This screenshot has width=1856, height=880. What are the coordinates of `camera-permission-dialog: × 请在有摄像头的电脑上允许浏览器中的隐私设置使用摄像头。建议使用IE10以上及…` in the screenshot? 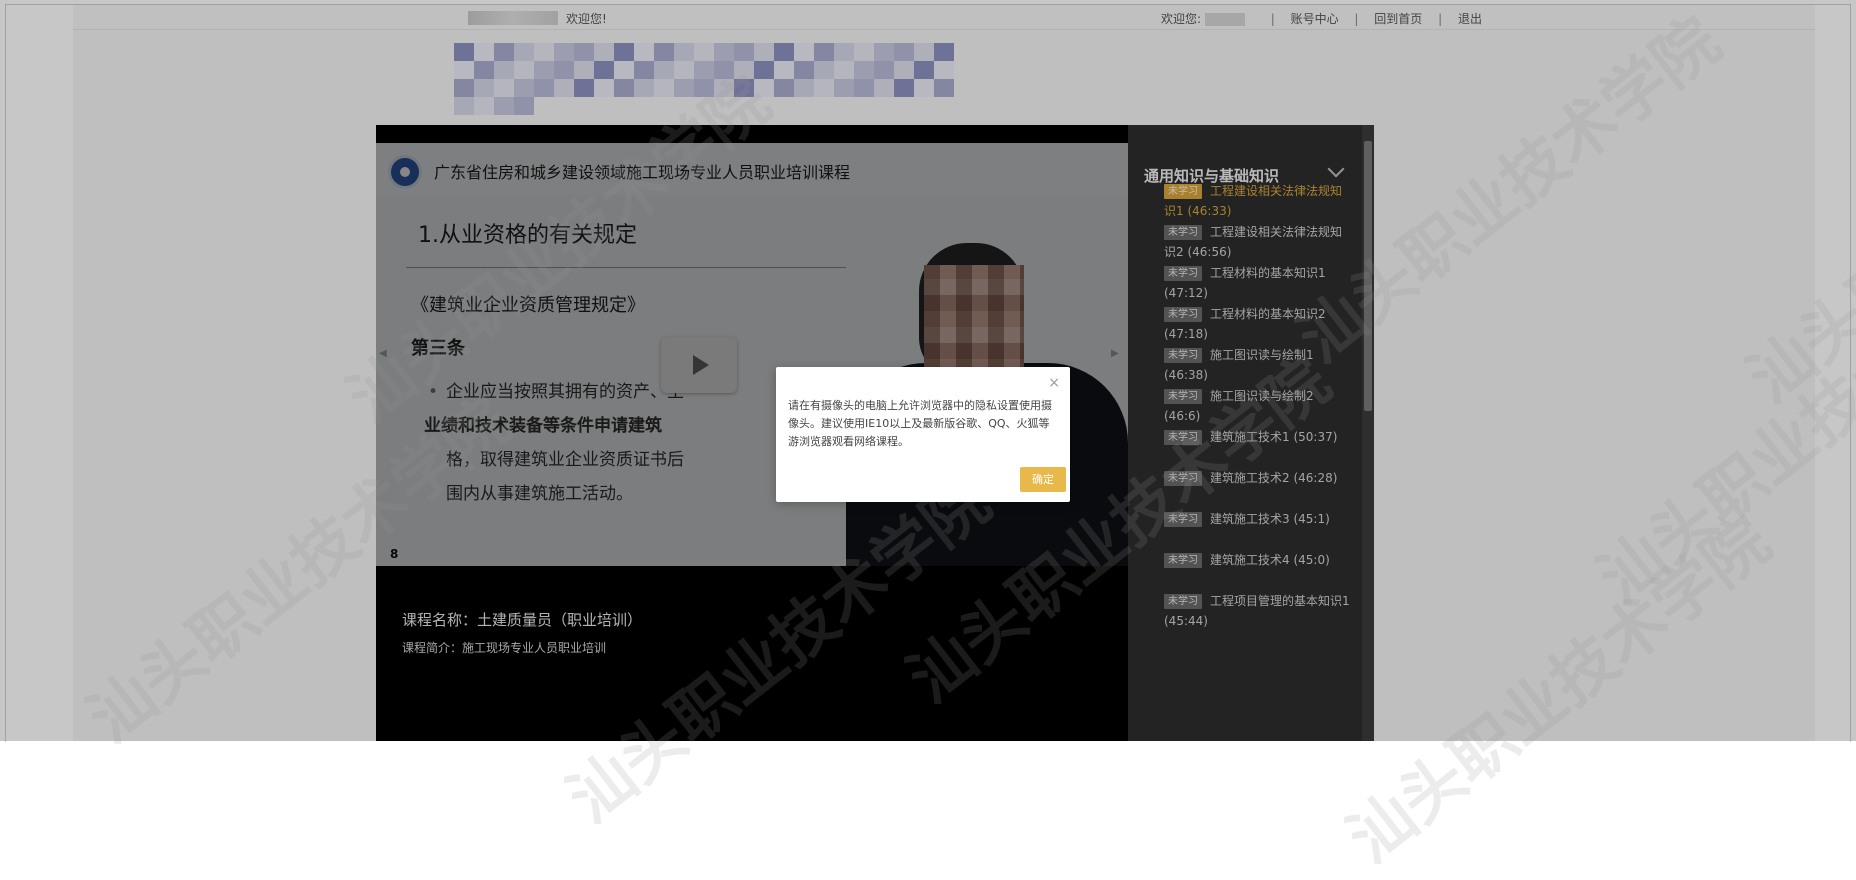 It's located at (923, 434).